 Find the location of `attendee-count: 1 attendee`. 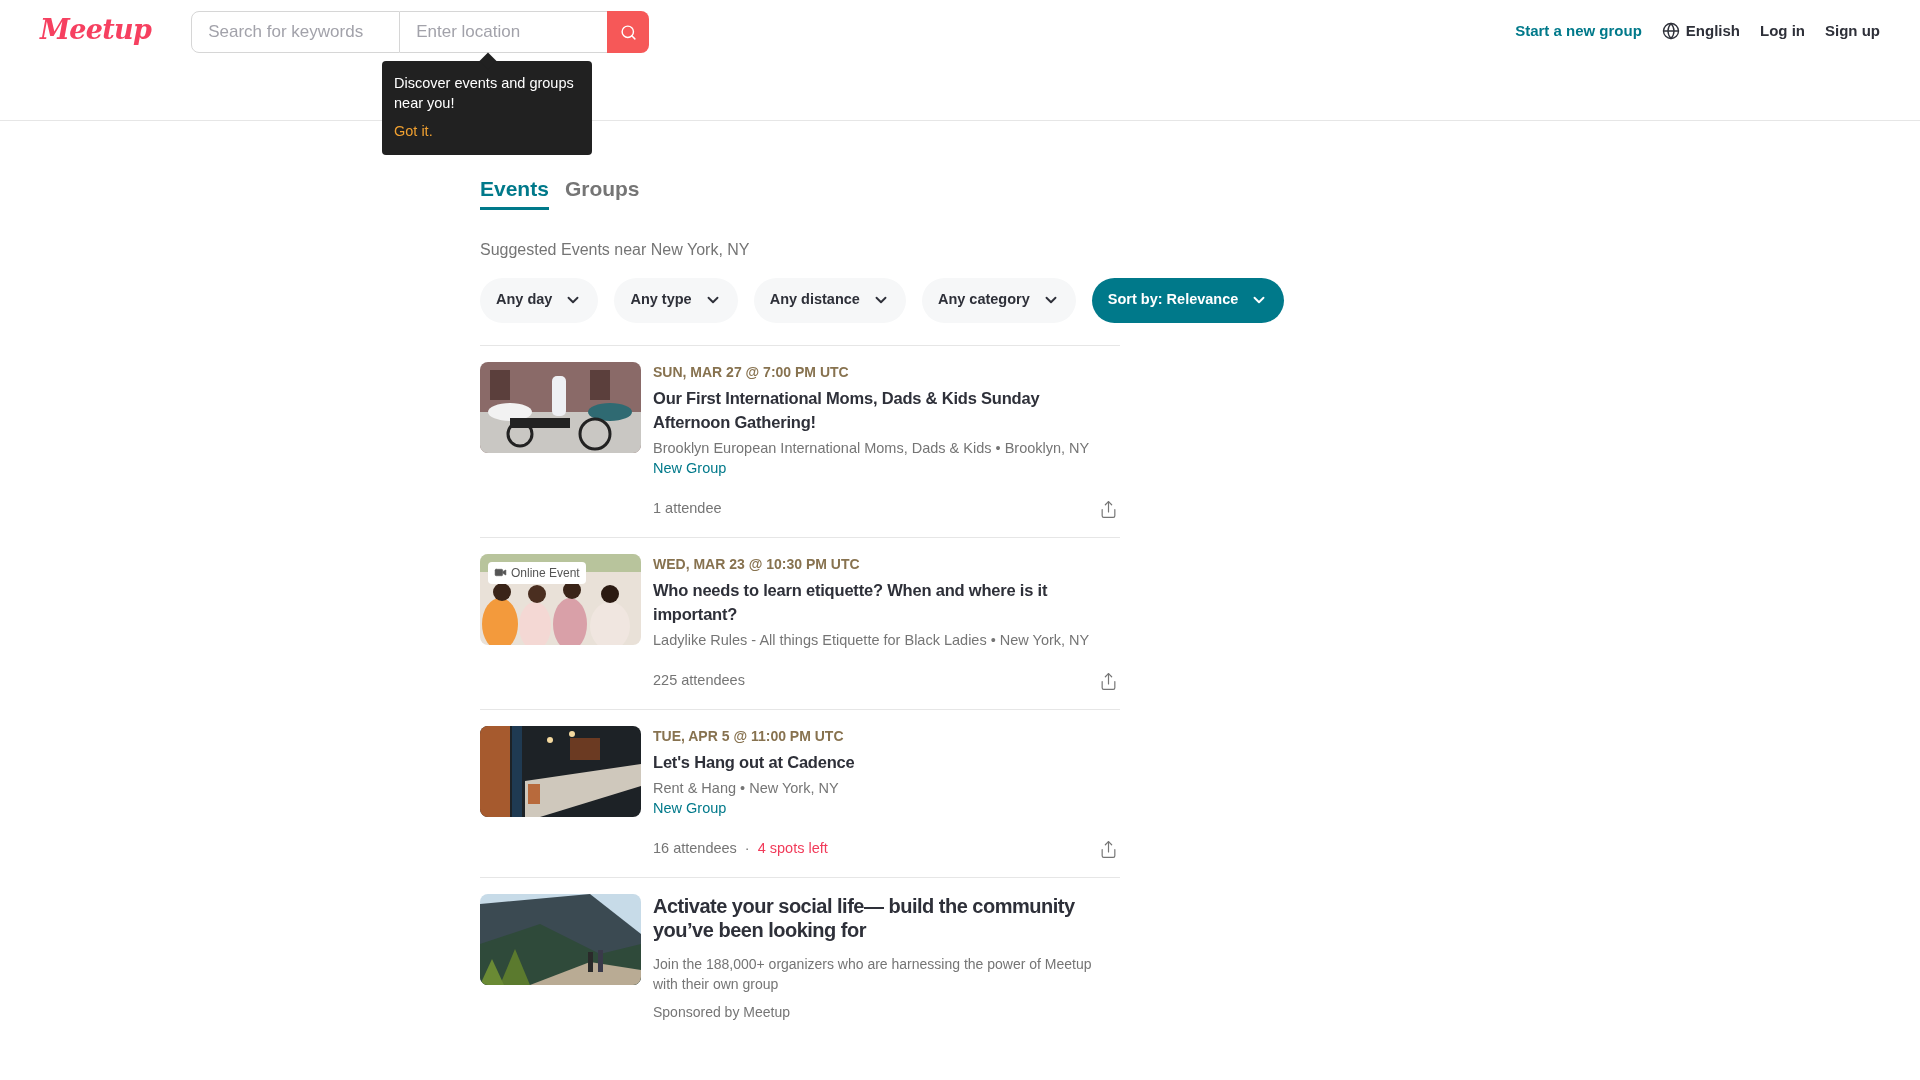

attendee-count: 1 attendee is located at coordinates (687, 509).